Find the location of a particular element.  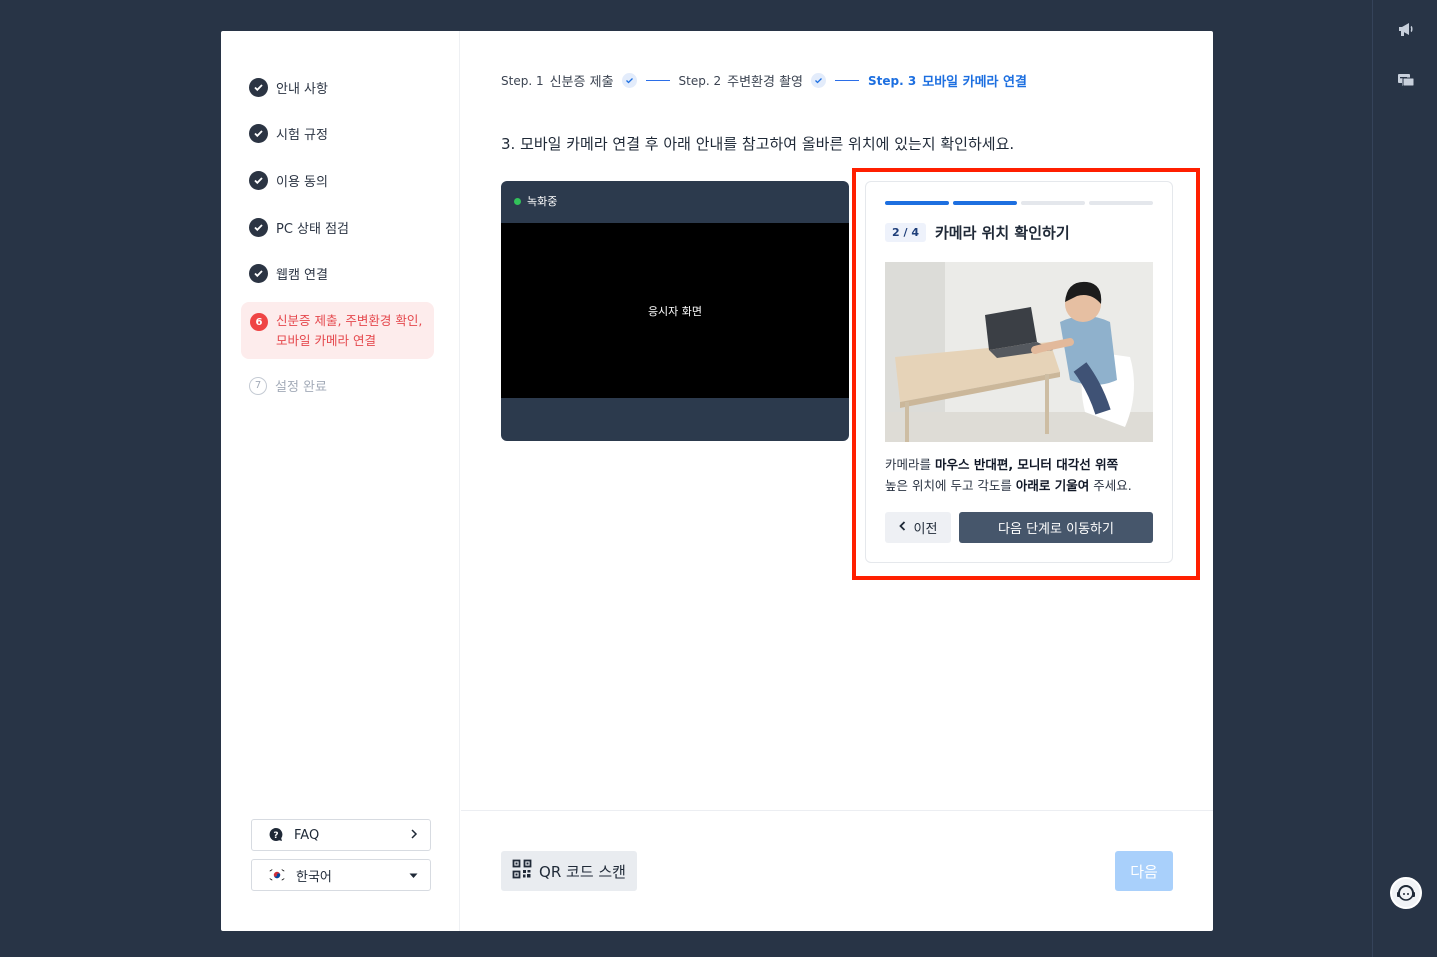

candidate-screen-label: 응시자 화면 is located at coordinates (675, 311).